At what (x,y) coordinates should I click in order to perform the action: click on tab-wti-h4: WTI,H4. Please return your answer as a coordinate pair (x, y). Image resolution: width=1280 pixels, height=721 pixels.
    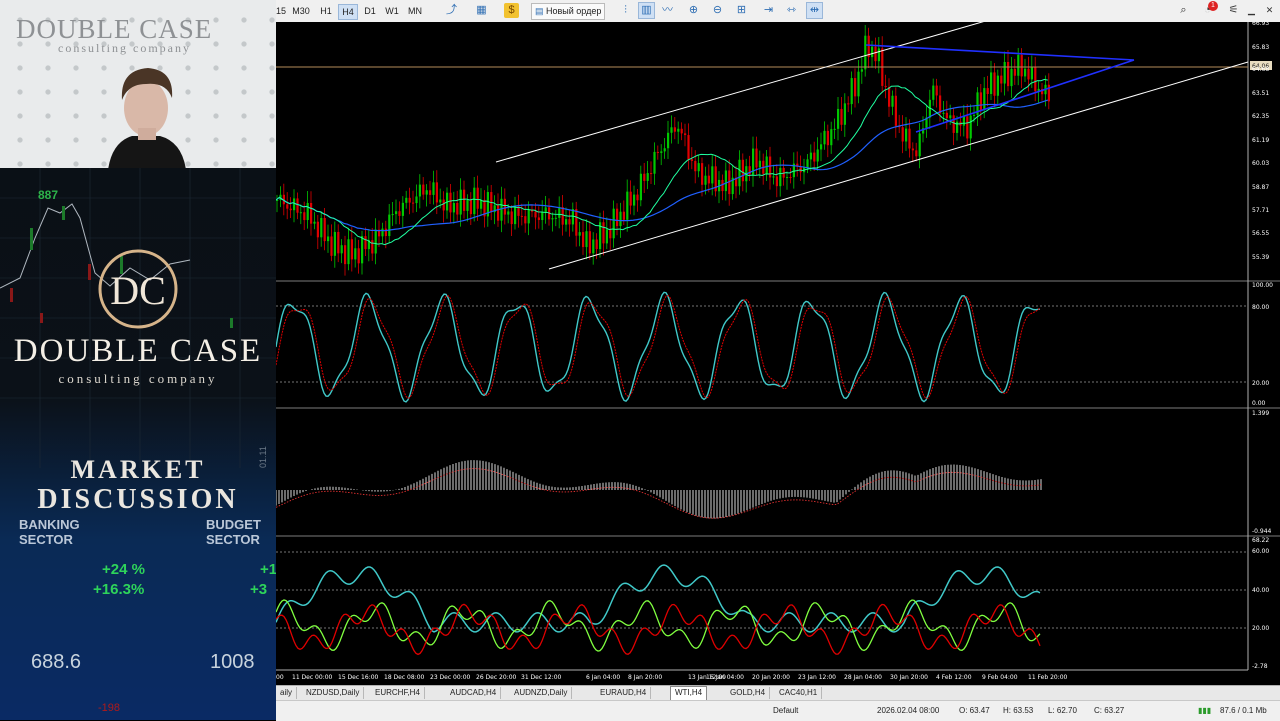
    Looking at the image, I should click on (689, 693).